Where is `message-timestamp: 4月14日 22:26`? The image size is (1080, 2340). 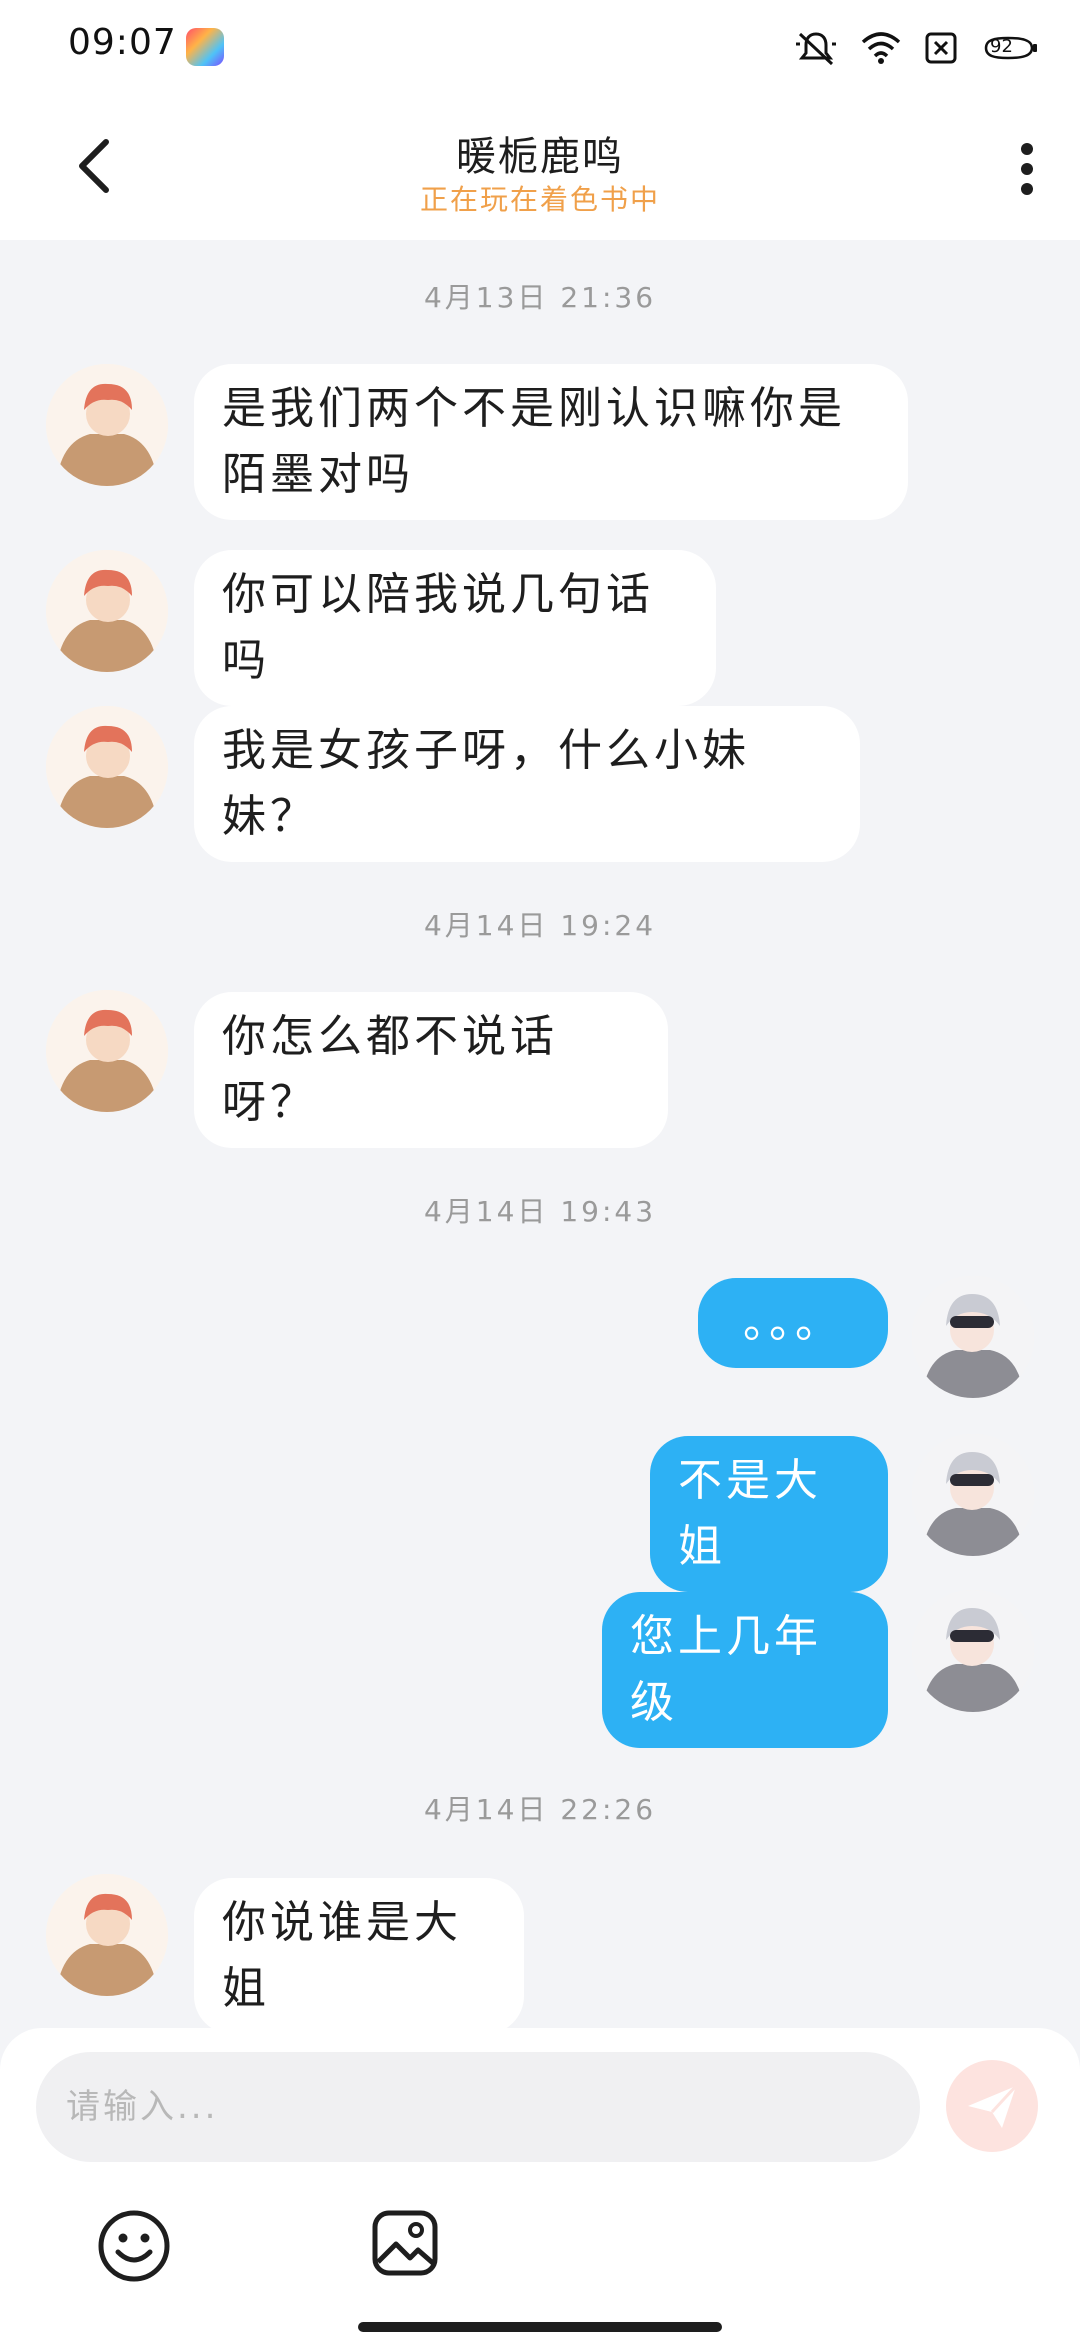 message-timestamp: 4月14日 22:26 is located at coordinates (540, 1809).